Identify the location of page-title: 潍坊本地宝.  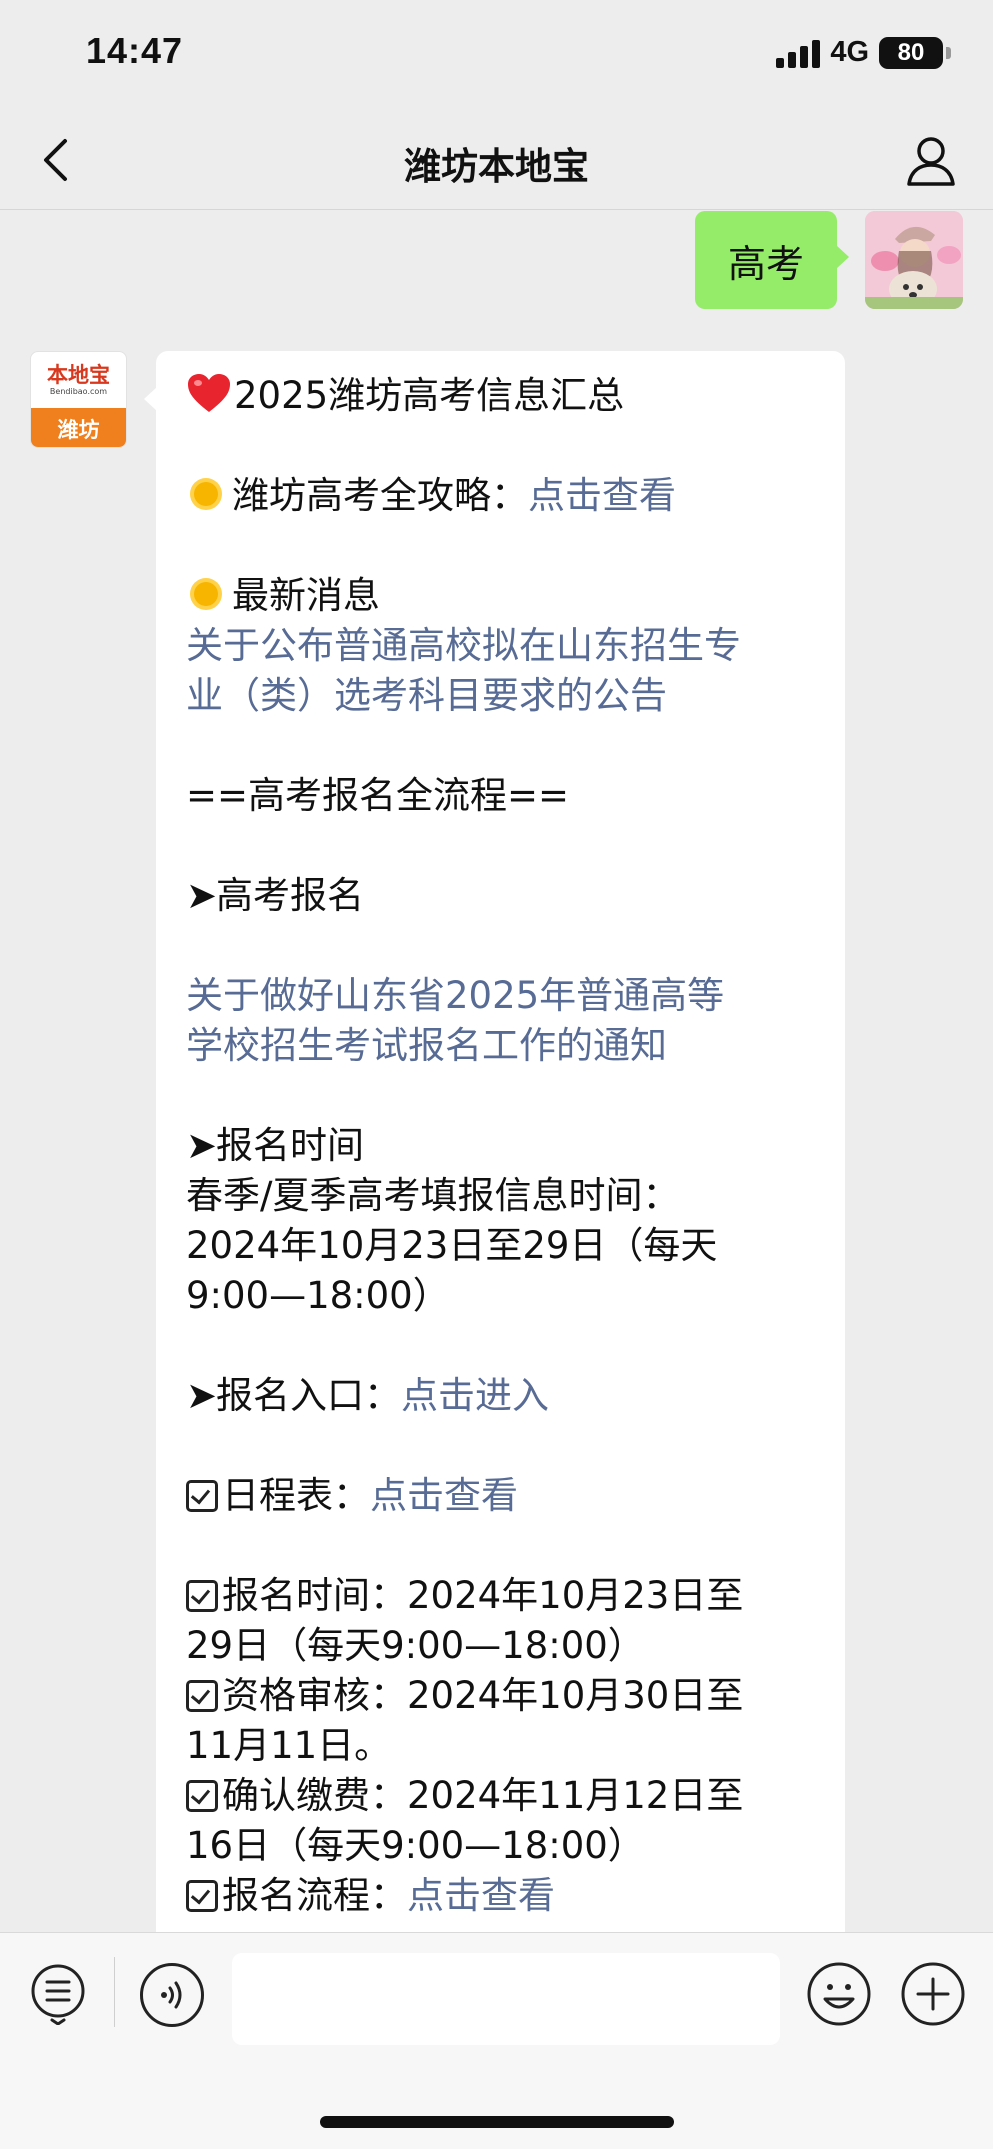
(496, 166).